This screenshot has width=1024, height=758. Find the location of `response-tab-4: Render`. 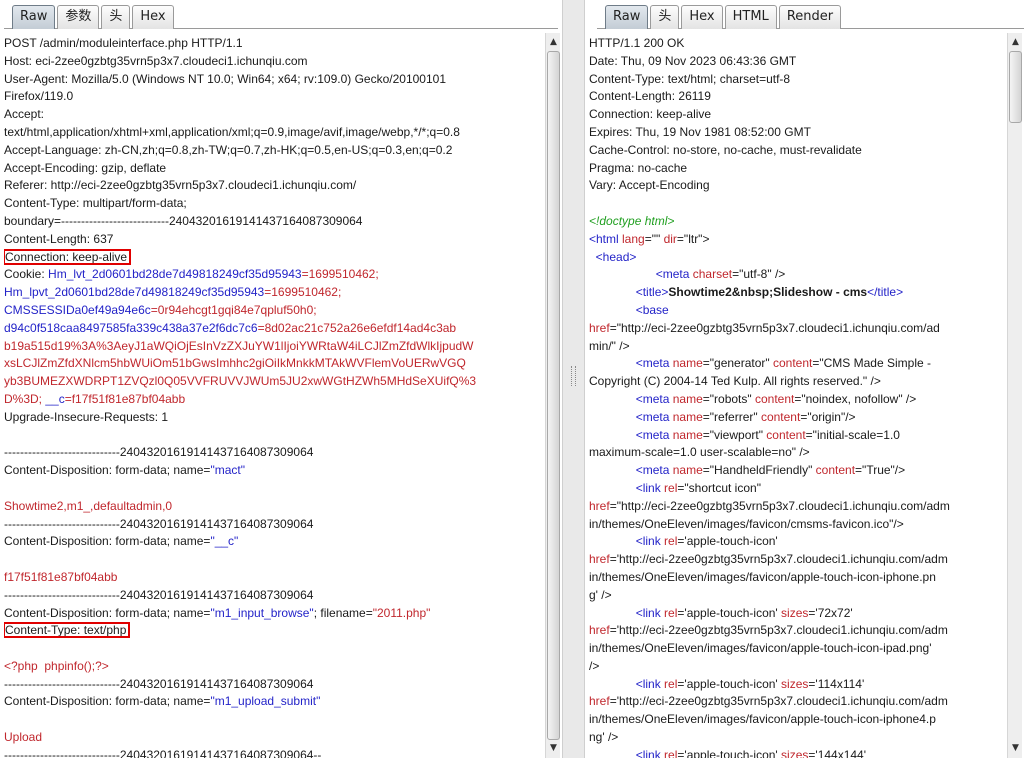

response-tab-4: Render is located at coordinates (810, 17).